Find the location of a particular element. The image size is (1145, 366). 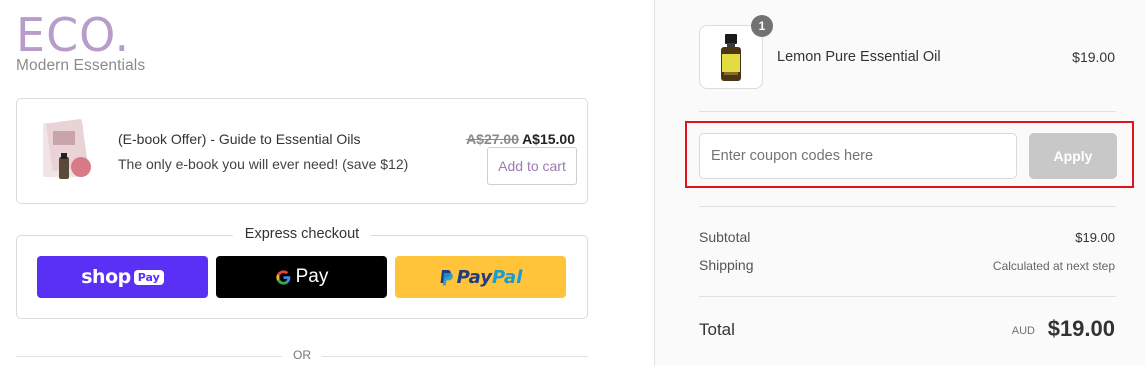

shop-pay-badge: Pay is located at coordinates (148, 277).